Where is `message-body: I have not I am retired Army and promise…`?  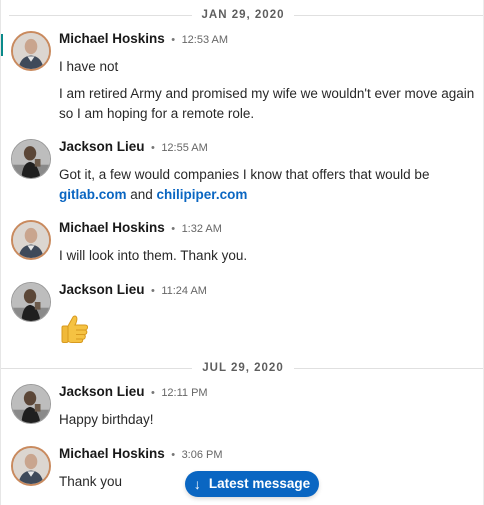
message-body: I have not I am retired Army and promise… is located at coordinates (268, 90).